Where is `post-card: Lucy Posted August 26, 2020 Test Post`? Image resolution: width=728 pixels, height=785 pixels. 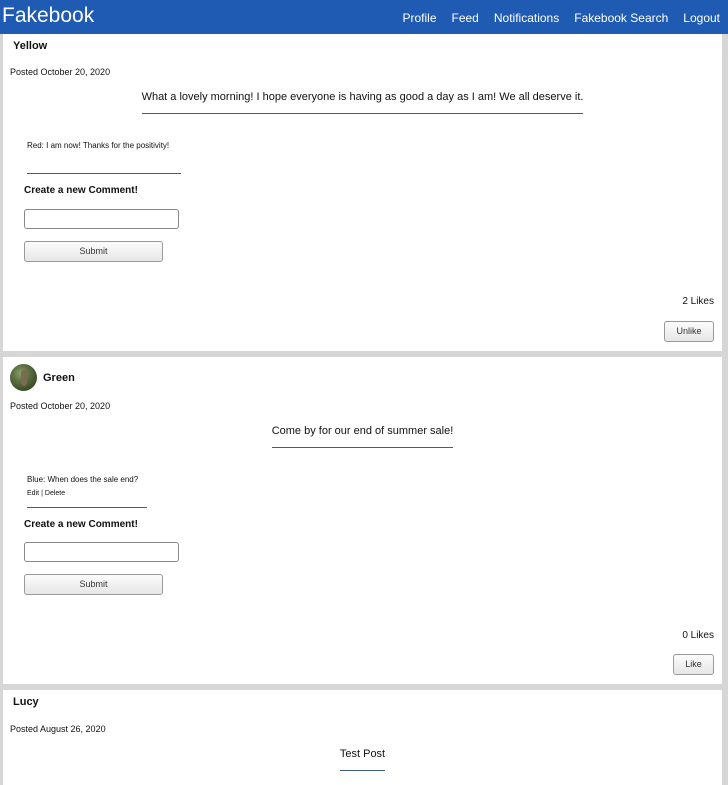
post-card: Lucy Posted August 26, 2020 Test Post is located at coordinates (362, 737).